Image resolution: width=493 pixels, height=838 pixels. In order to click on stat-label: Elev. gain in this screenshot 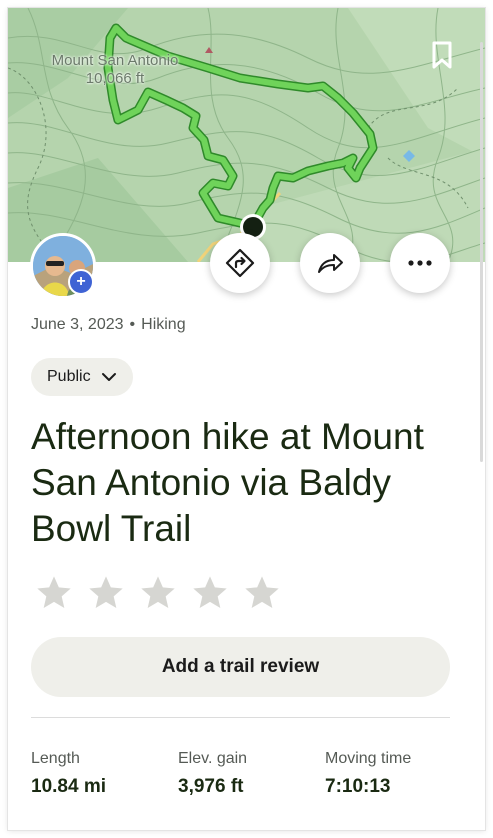, I will do `click(213, 758)`.